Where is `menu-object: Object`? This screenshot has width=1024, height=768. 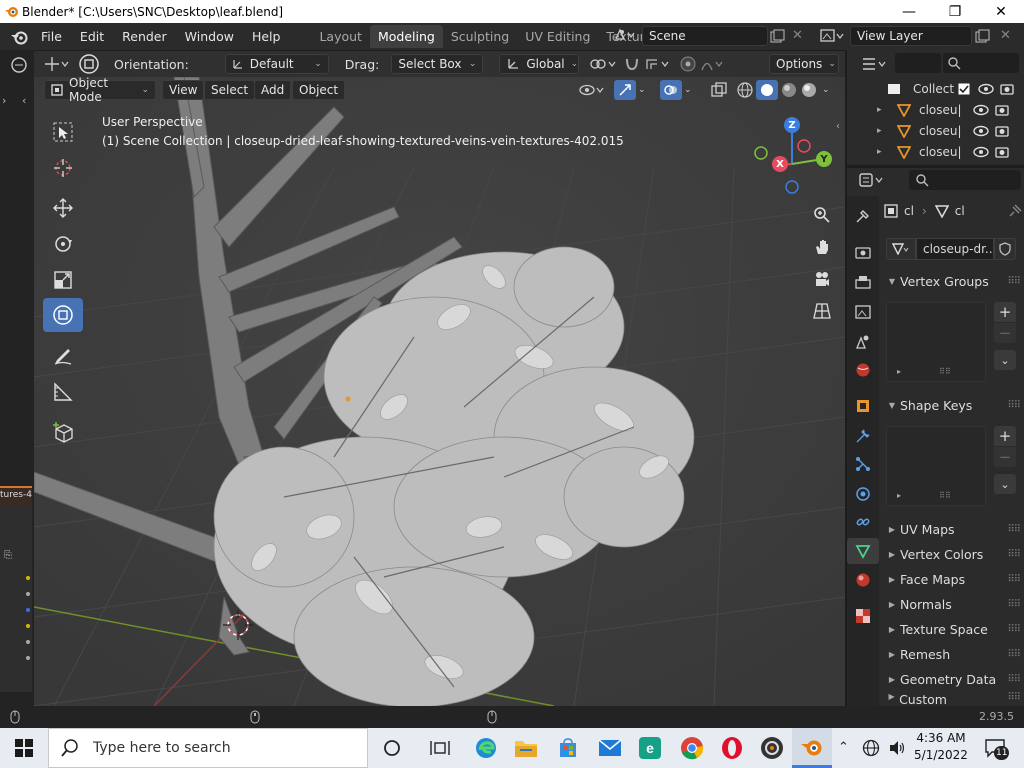
menu-object: Object is located at coordinates (319, 90).